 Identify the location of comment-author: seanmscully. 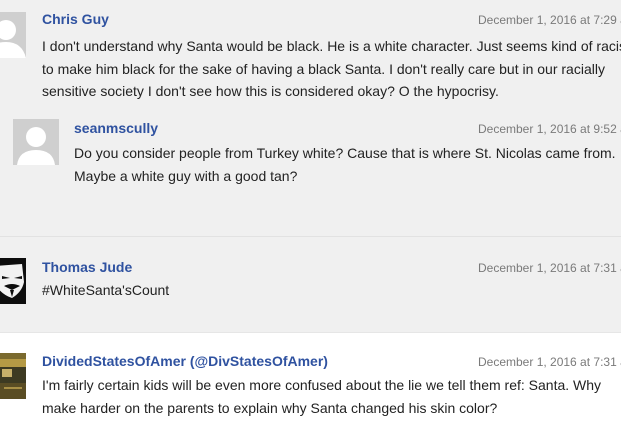
(116, 128).